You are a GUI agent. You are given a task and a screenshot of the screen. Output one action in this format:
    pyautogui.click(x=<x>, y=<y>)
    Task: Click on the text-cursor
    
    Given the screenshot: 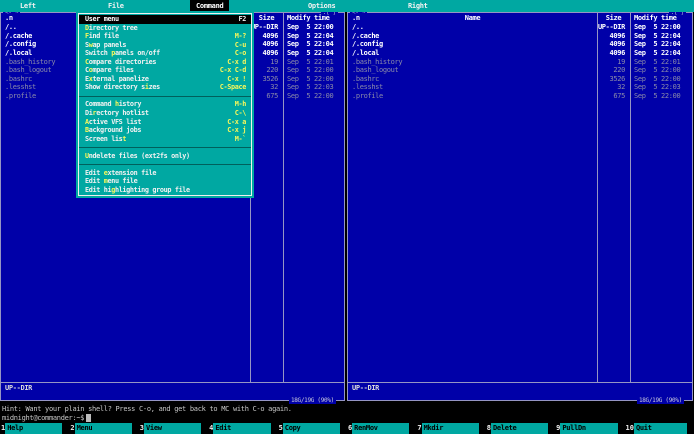 What is the action you would take?
    pyautogui.click(x=89, y=418)
    